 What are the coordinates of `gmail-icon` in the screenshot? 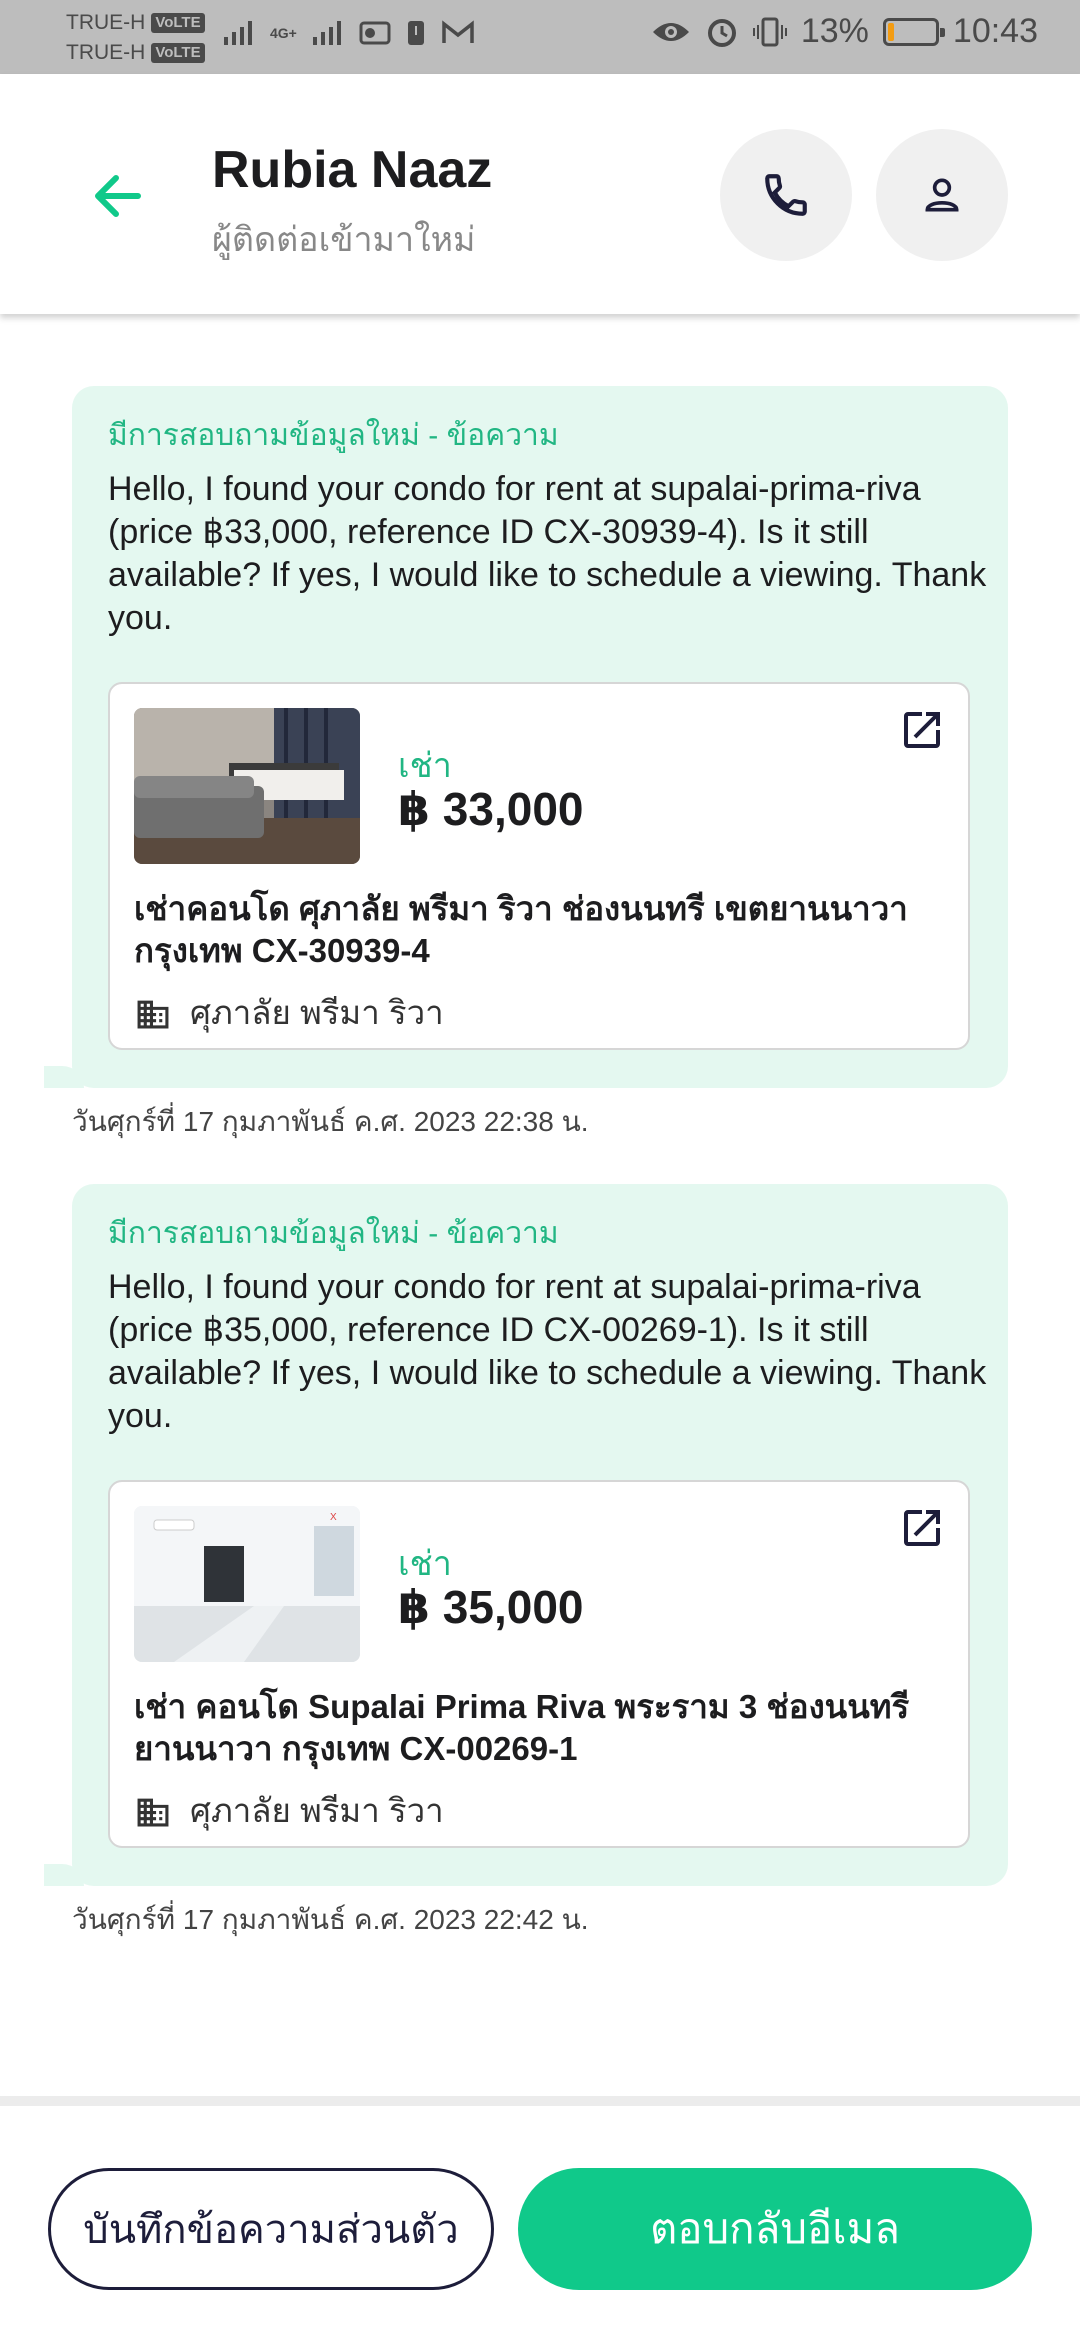 It's located at (458, 31).